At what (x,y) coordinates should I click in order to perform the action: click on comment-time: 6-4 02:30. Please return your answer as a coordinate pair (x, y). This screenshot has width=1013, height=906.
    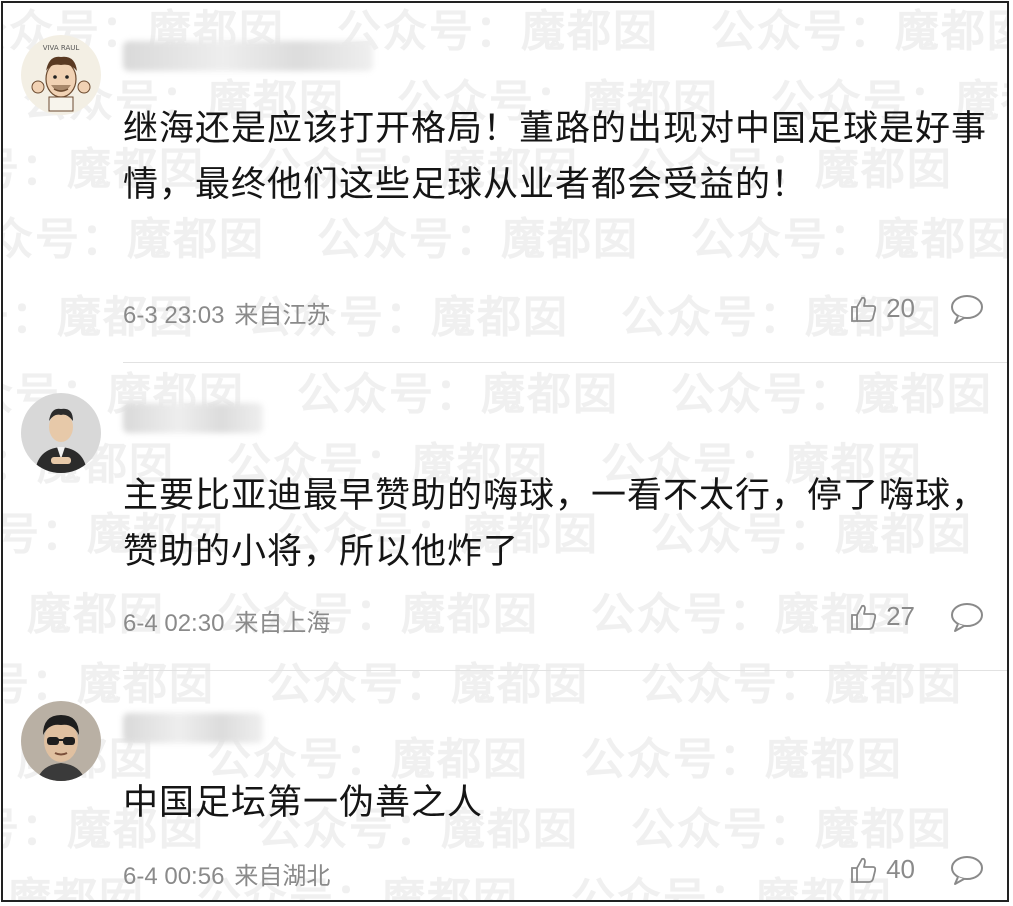
    Looking at the image, I should click on (174, 623).